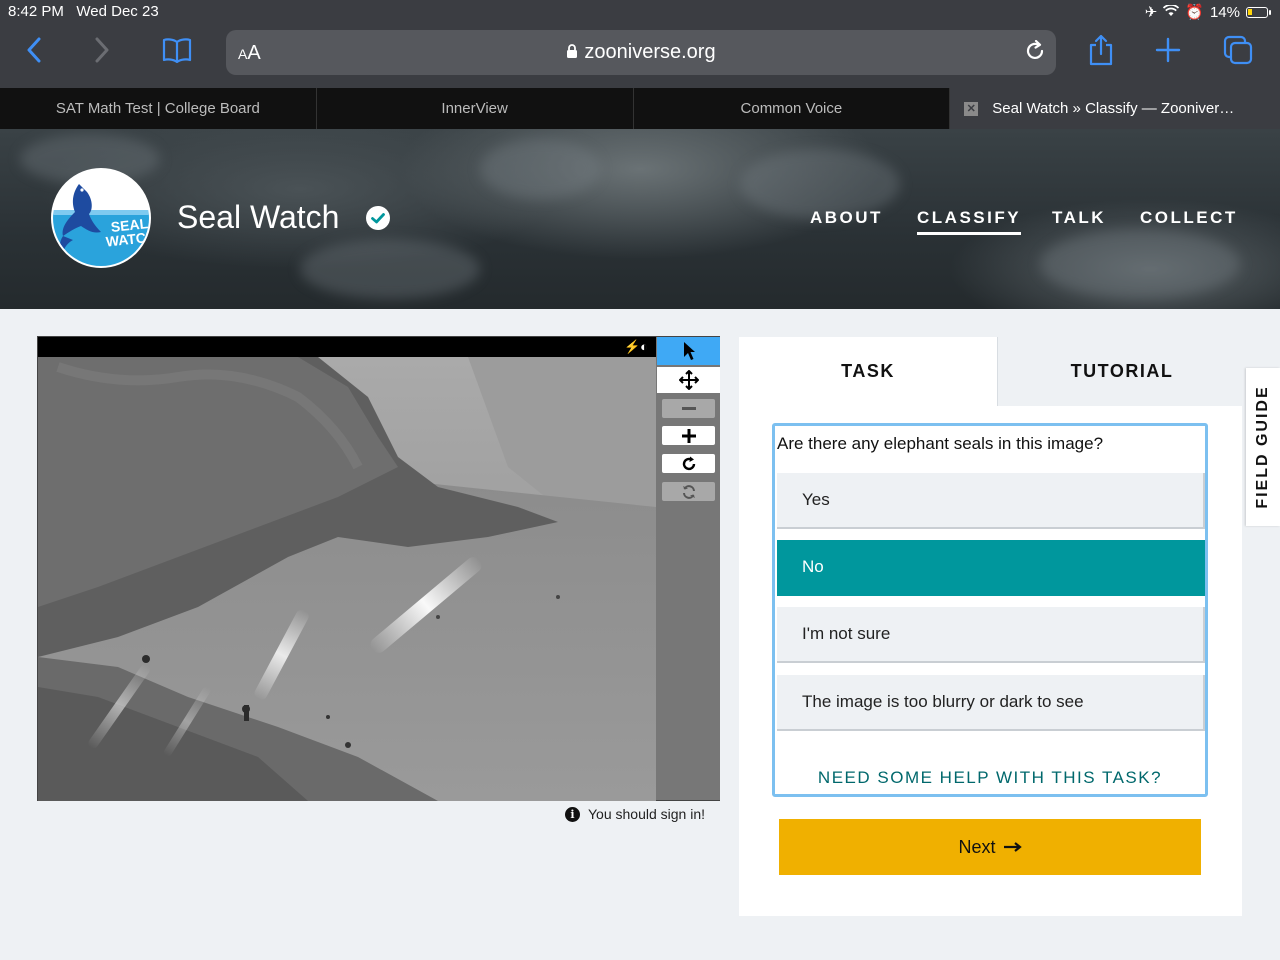  I want to click on close-tab-icon: ✕, so click(971, 108).